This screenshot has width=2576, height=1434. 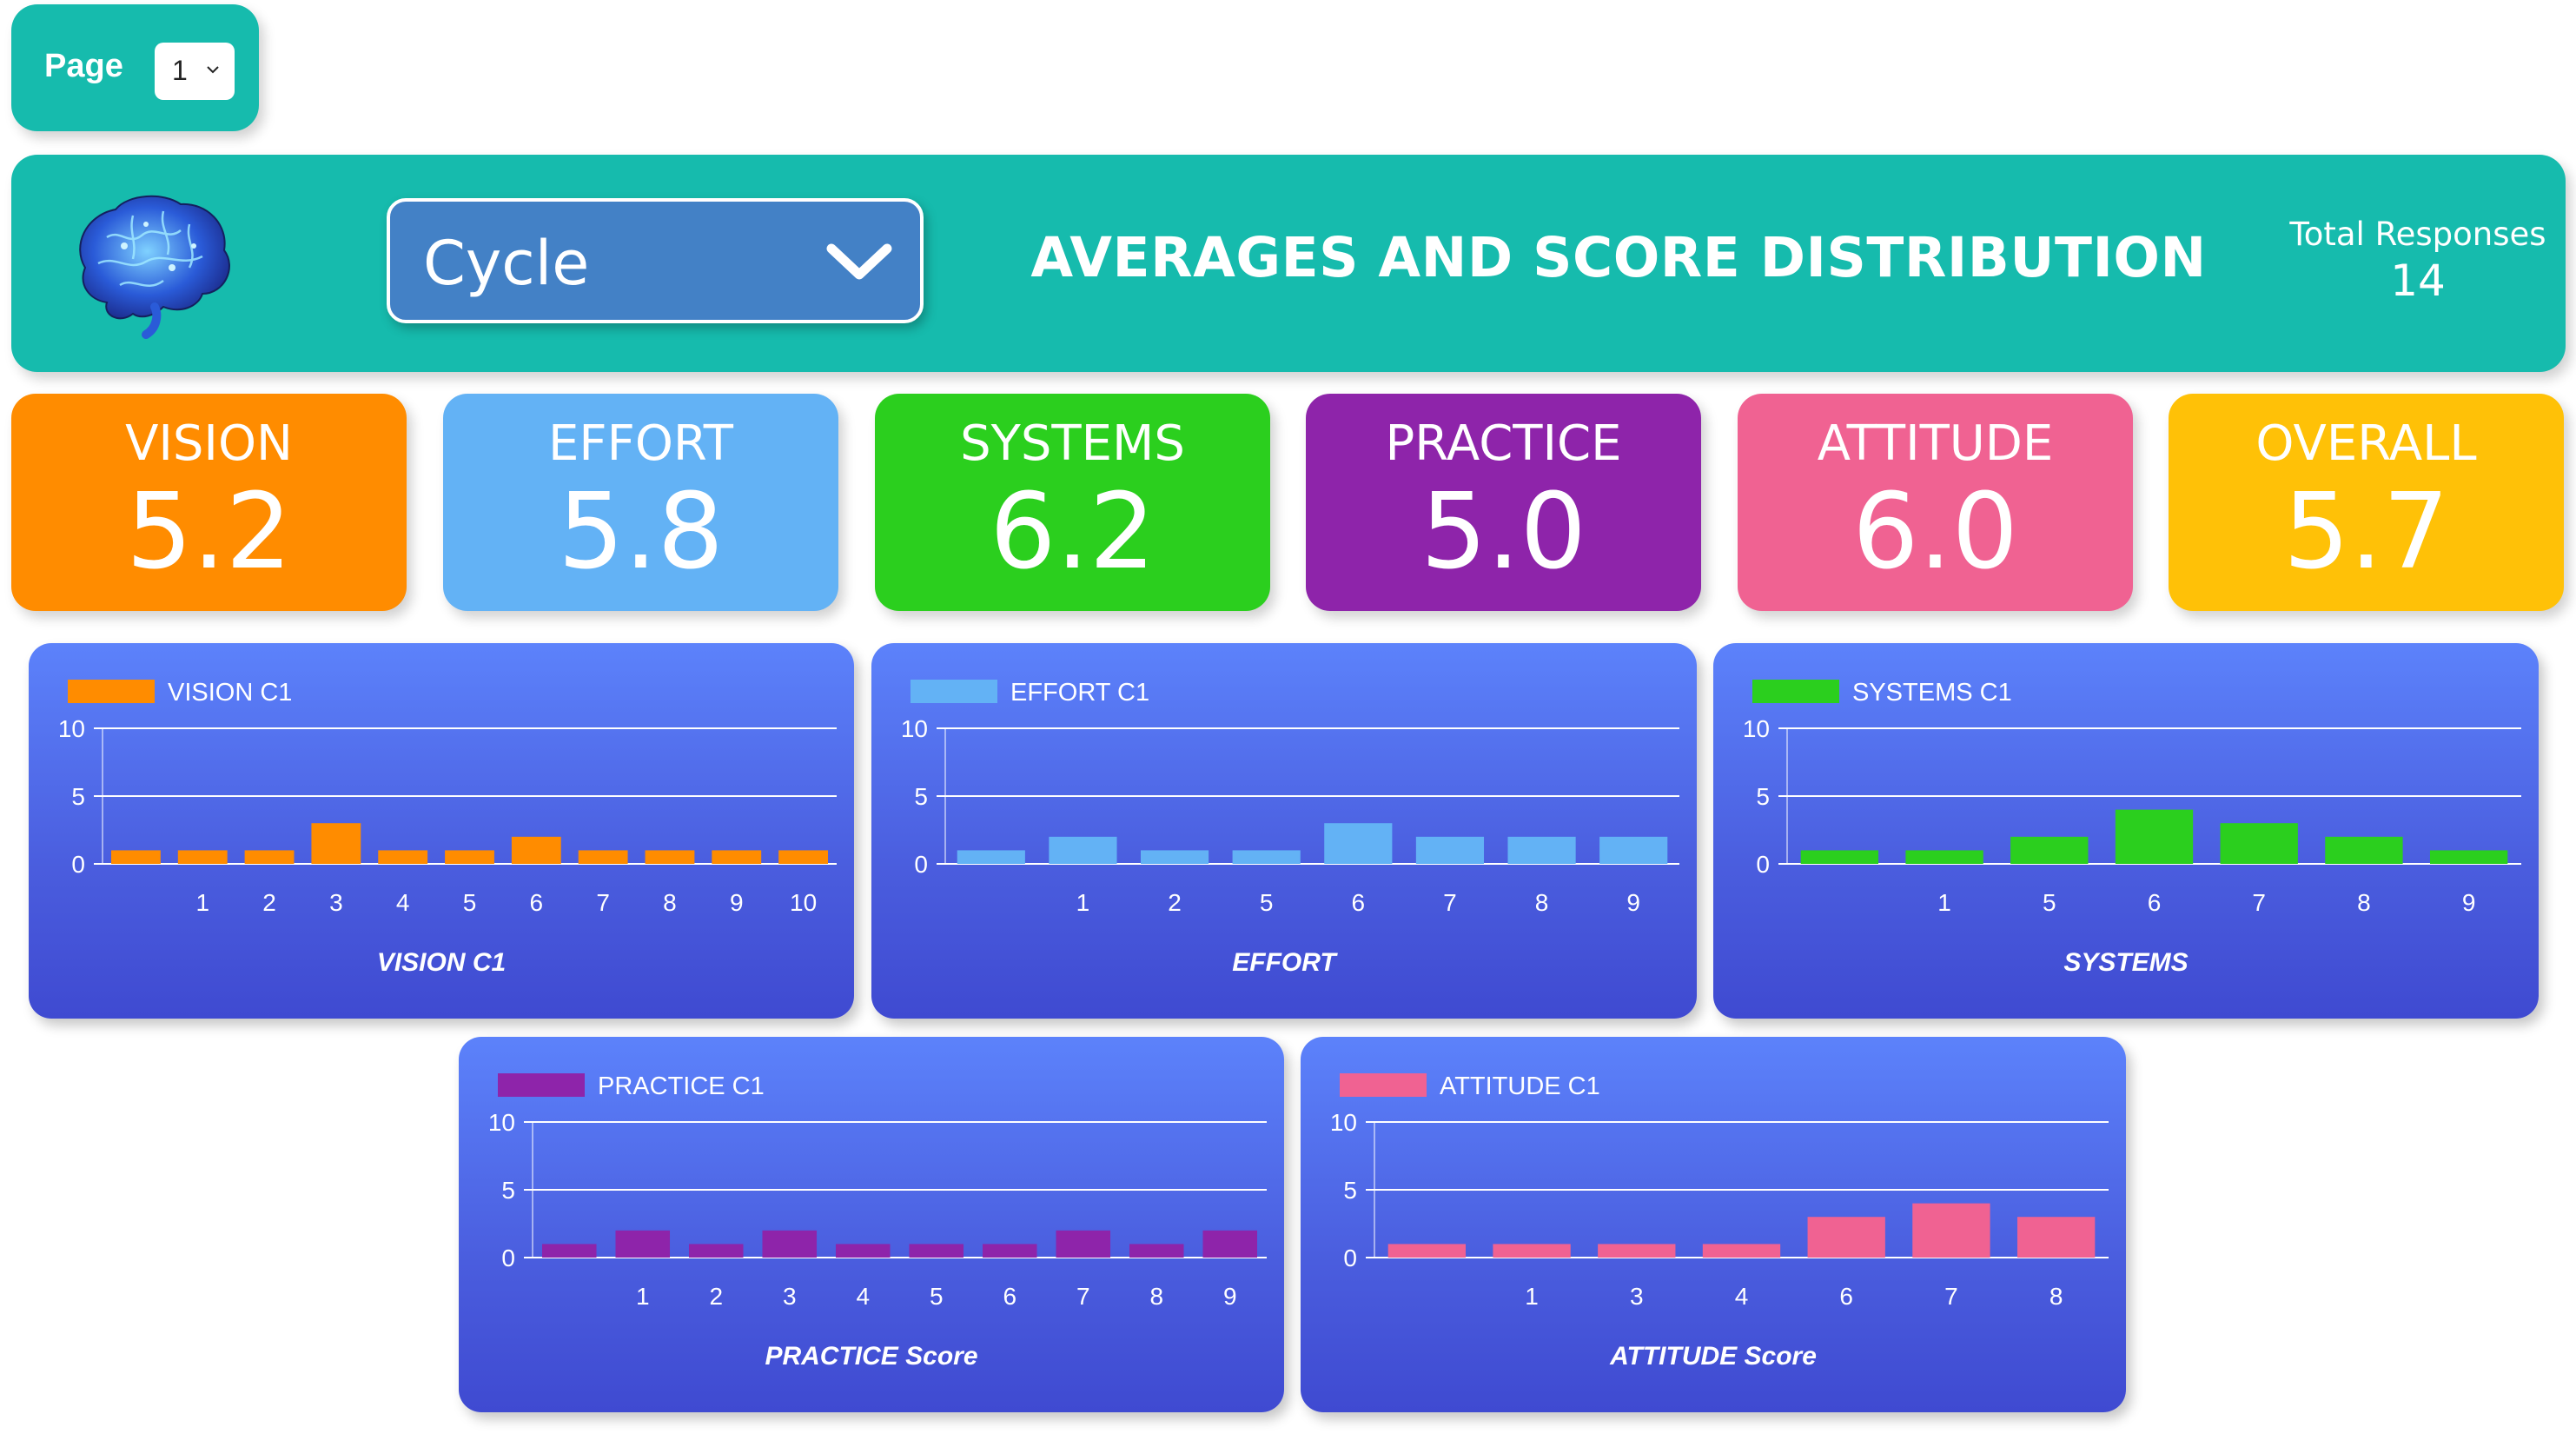 I want to click on tile-value: 6.0, so click(x=1935, y=532).